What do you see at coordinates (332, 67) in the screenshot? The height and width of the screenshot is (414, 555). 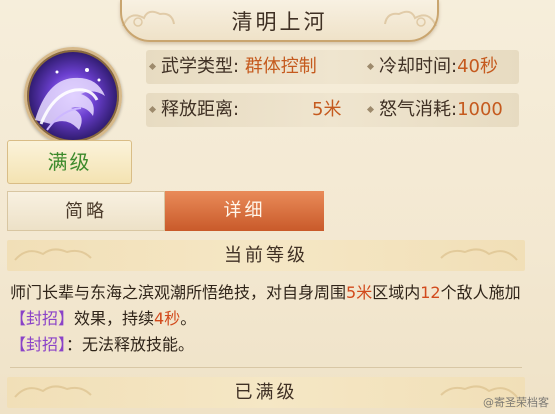 I see `stat-row-type: 武学类型: 群体控制 冷却时间:40秒` at bounding box center [332, 67].